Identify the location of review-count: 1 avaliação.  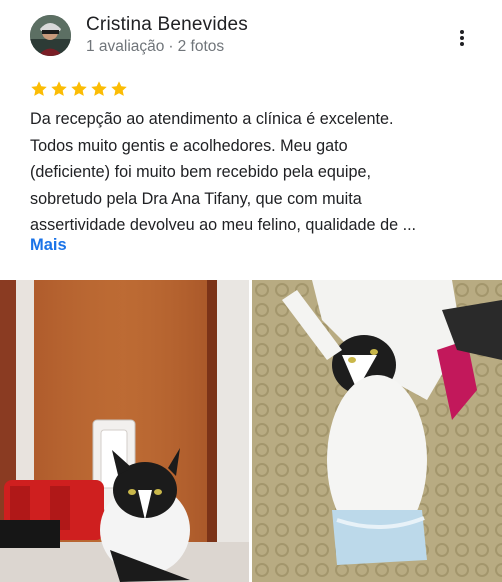
(125, 46).